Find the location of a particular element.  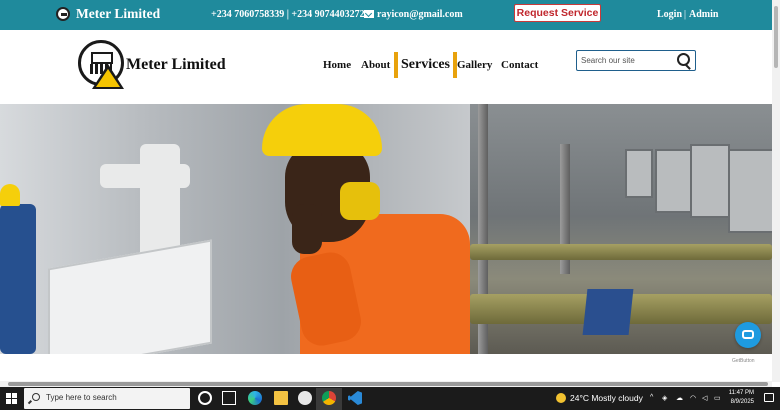

cortana-icon is located at coordinates (205, 398).